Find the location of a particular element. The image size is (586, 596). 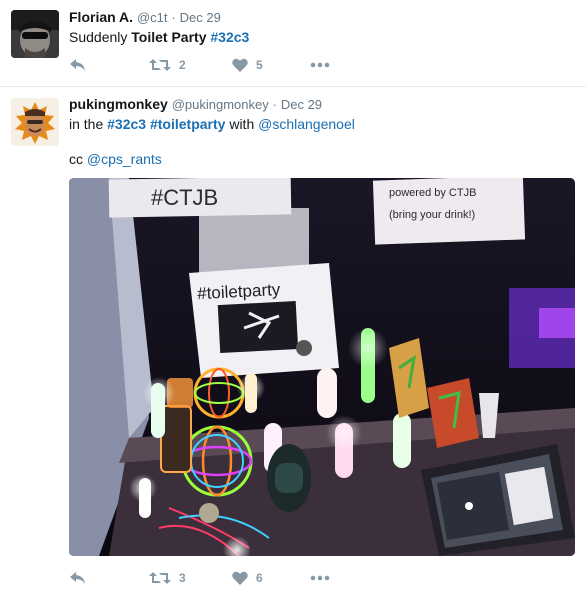

retweet-button: 3 is located at coordinates (167, 578).